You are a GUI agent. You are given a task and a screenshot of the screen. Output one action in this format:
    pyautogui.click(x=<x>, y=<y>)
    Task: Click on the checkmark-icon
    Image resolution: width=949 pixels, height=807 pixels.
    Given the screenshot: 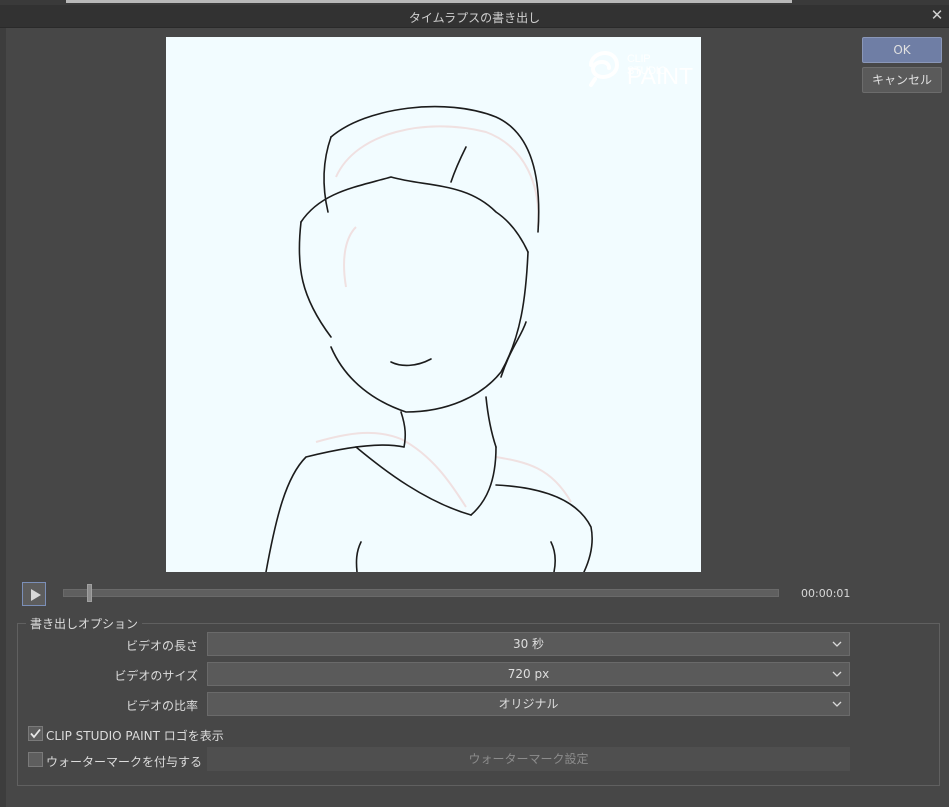 What is the action you would take?
    pyautogui.click(x=35, y=733)
    